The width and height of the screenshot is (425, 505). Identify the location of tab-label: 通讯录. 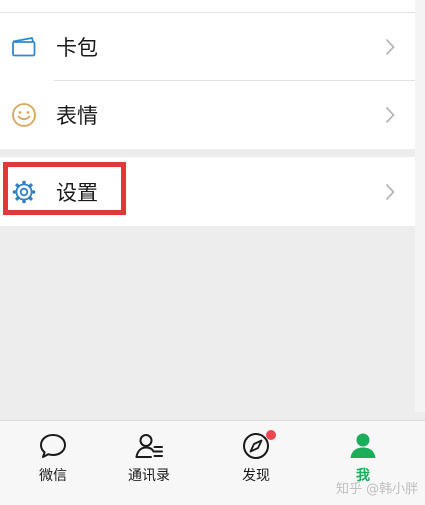
(149, 476).